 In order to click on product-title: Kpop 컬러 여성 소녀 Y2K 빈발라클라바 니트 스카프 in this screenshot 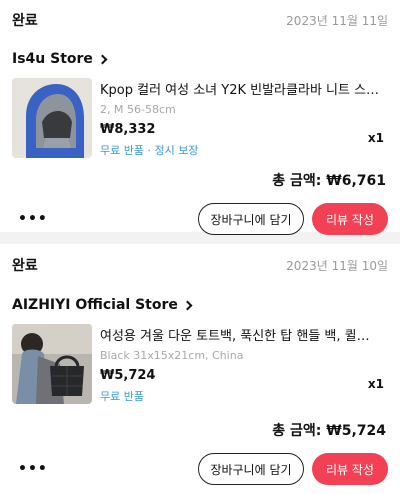, I will do `click(244, 88)`.